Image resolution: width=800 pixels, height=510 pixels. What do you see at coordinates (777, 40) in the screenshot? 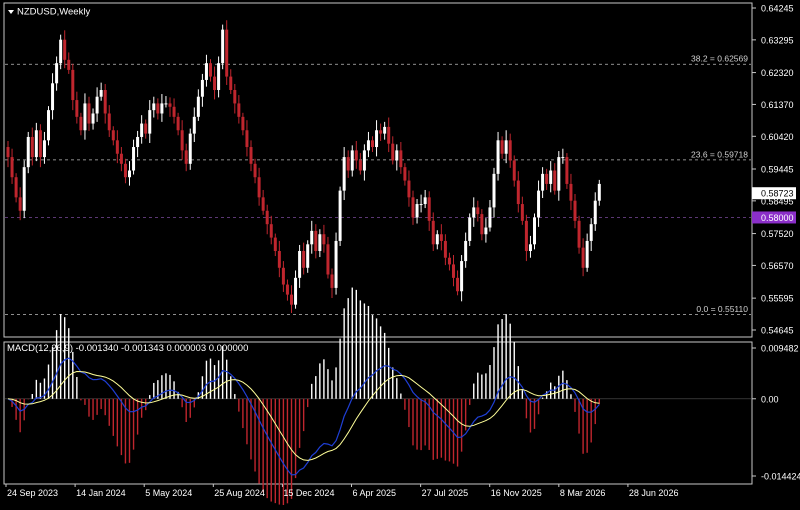
I see `y-tick-label: 0.63295` at bounding box center [777, 40].